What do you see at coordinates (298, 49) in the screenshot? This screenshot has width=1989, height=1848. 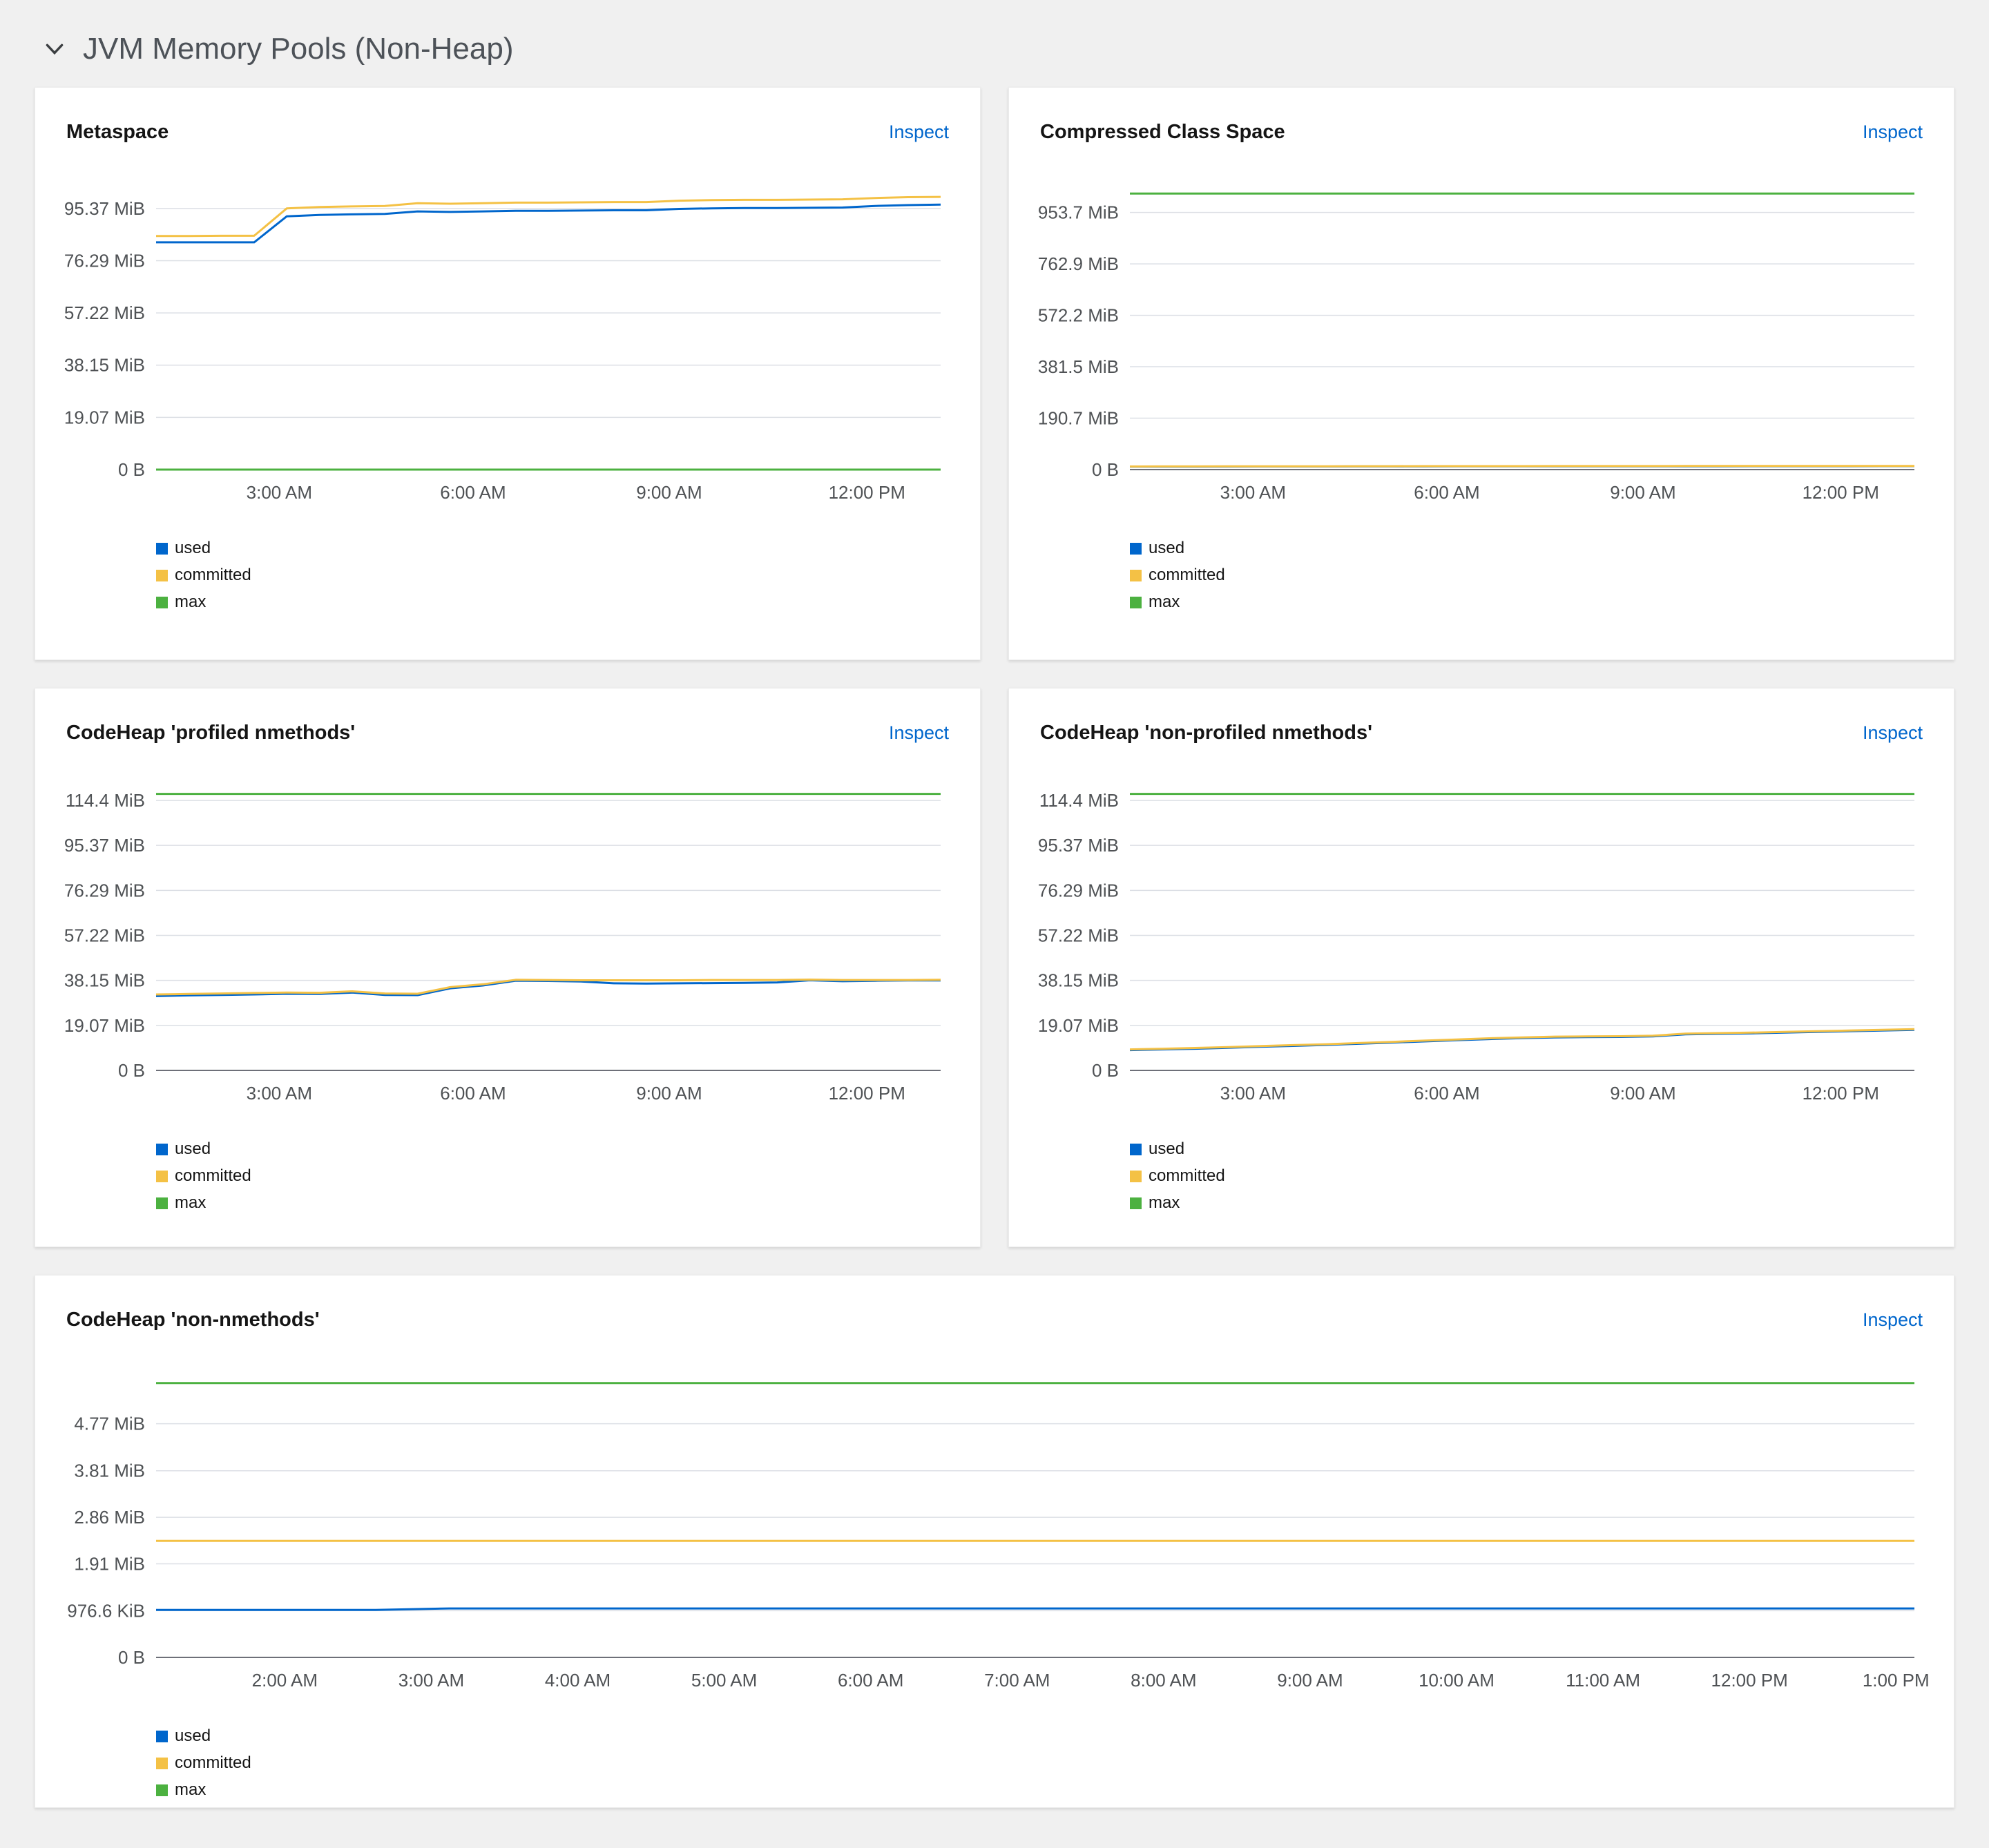 I see `section-title: JVM Memory Pools (Non-Heap)` at bounding box center [298, 49].